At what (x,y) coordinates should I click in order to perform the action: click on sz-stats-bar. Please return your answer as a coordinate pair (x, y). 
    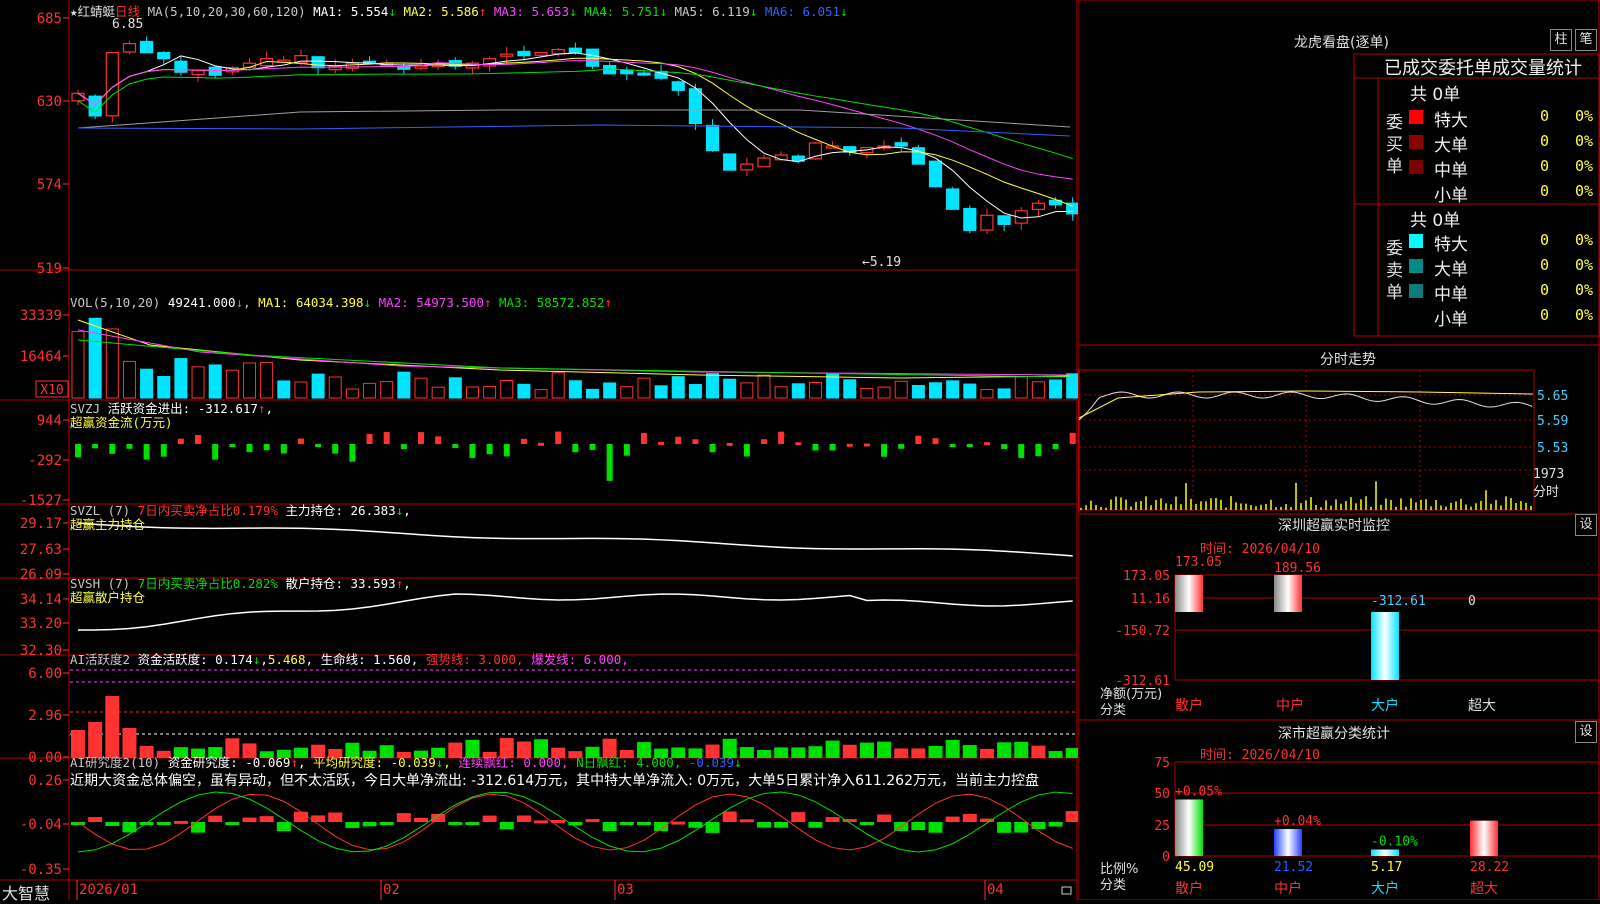
    Looking at the image, I should click on (1288, 842).